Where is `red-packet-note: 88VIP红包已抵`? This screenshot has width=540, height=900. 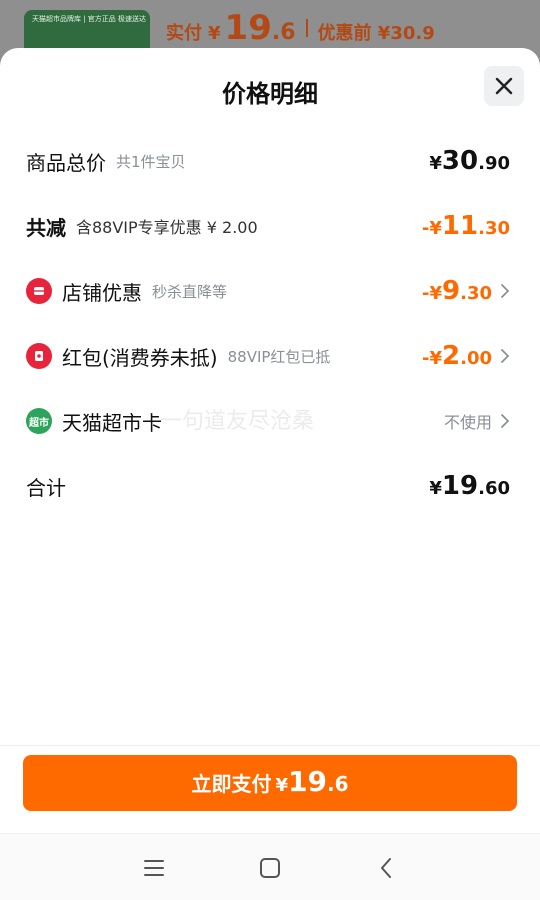
red-packet-note: 88VIP红包已抵 is located at coordinates (279, 356).